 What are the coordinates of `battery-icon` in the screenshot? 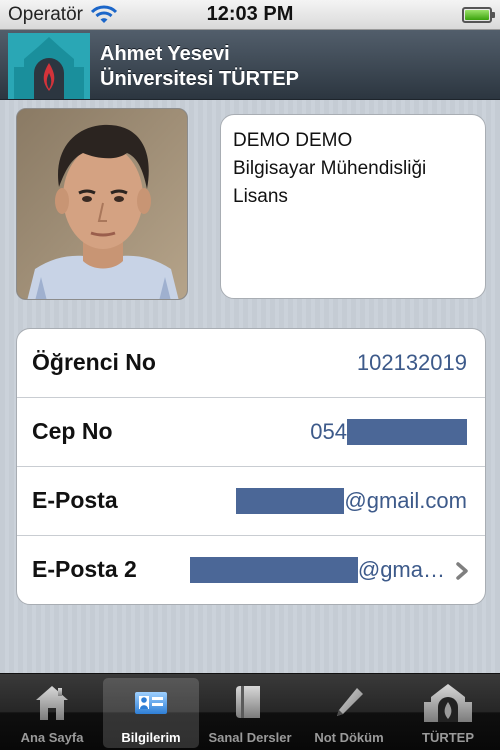 It's located at (478, 15).